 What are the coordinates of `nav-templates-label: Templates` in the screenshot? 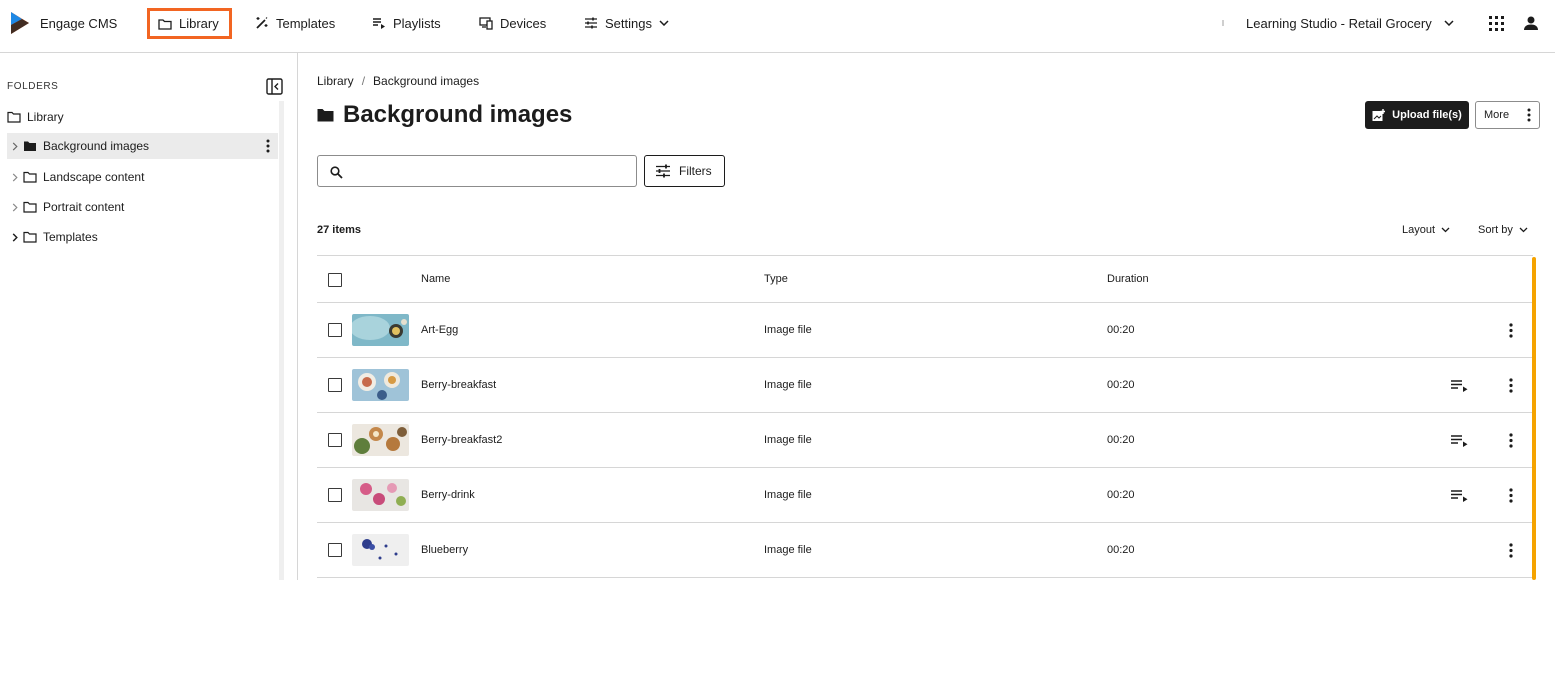 It's located at (306, 23).